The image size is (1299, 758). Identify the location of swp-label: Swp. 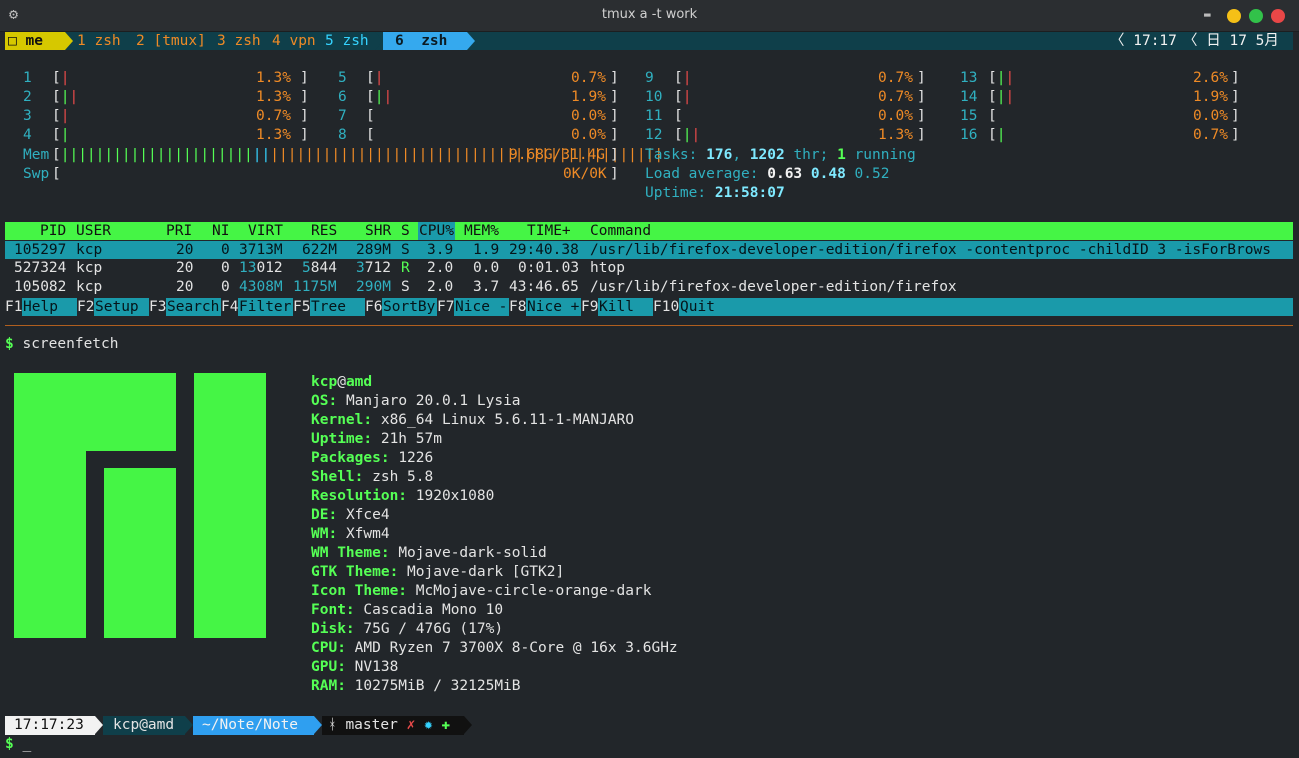
(36, 174).